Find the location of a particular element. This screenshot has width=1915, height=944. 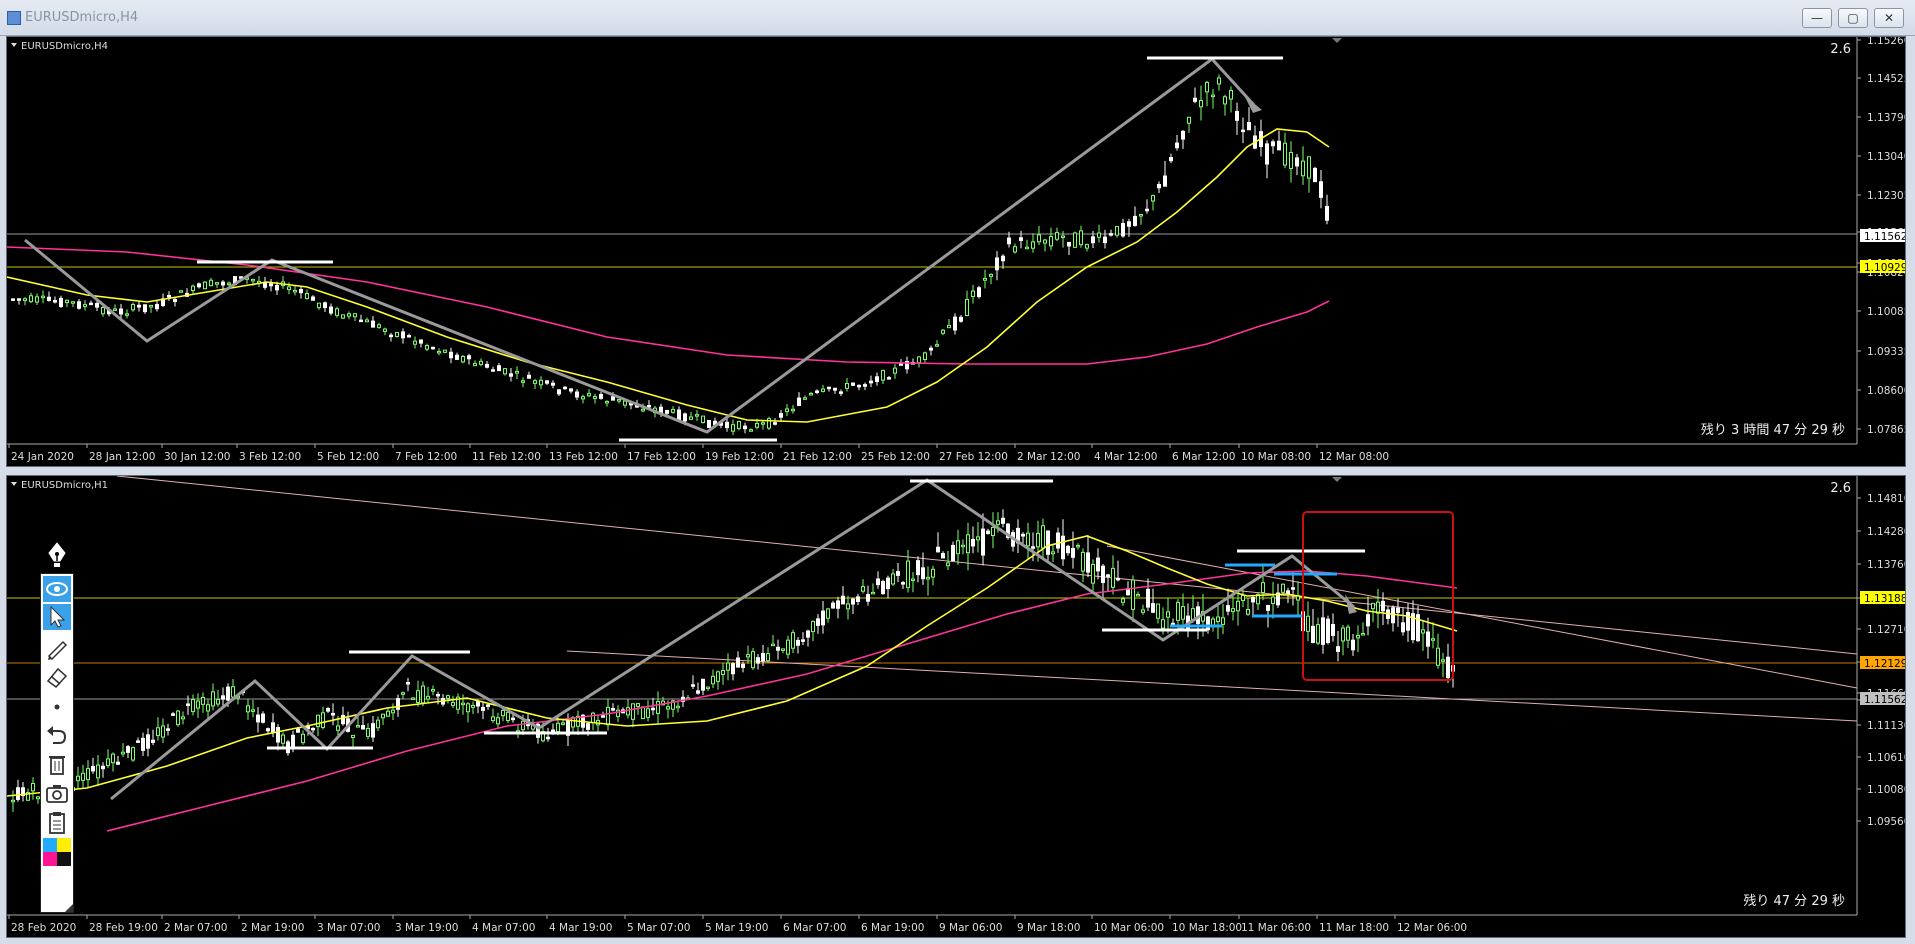

cursor-icon is located at coordinates (57, 617).